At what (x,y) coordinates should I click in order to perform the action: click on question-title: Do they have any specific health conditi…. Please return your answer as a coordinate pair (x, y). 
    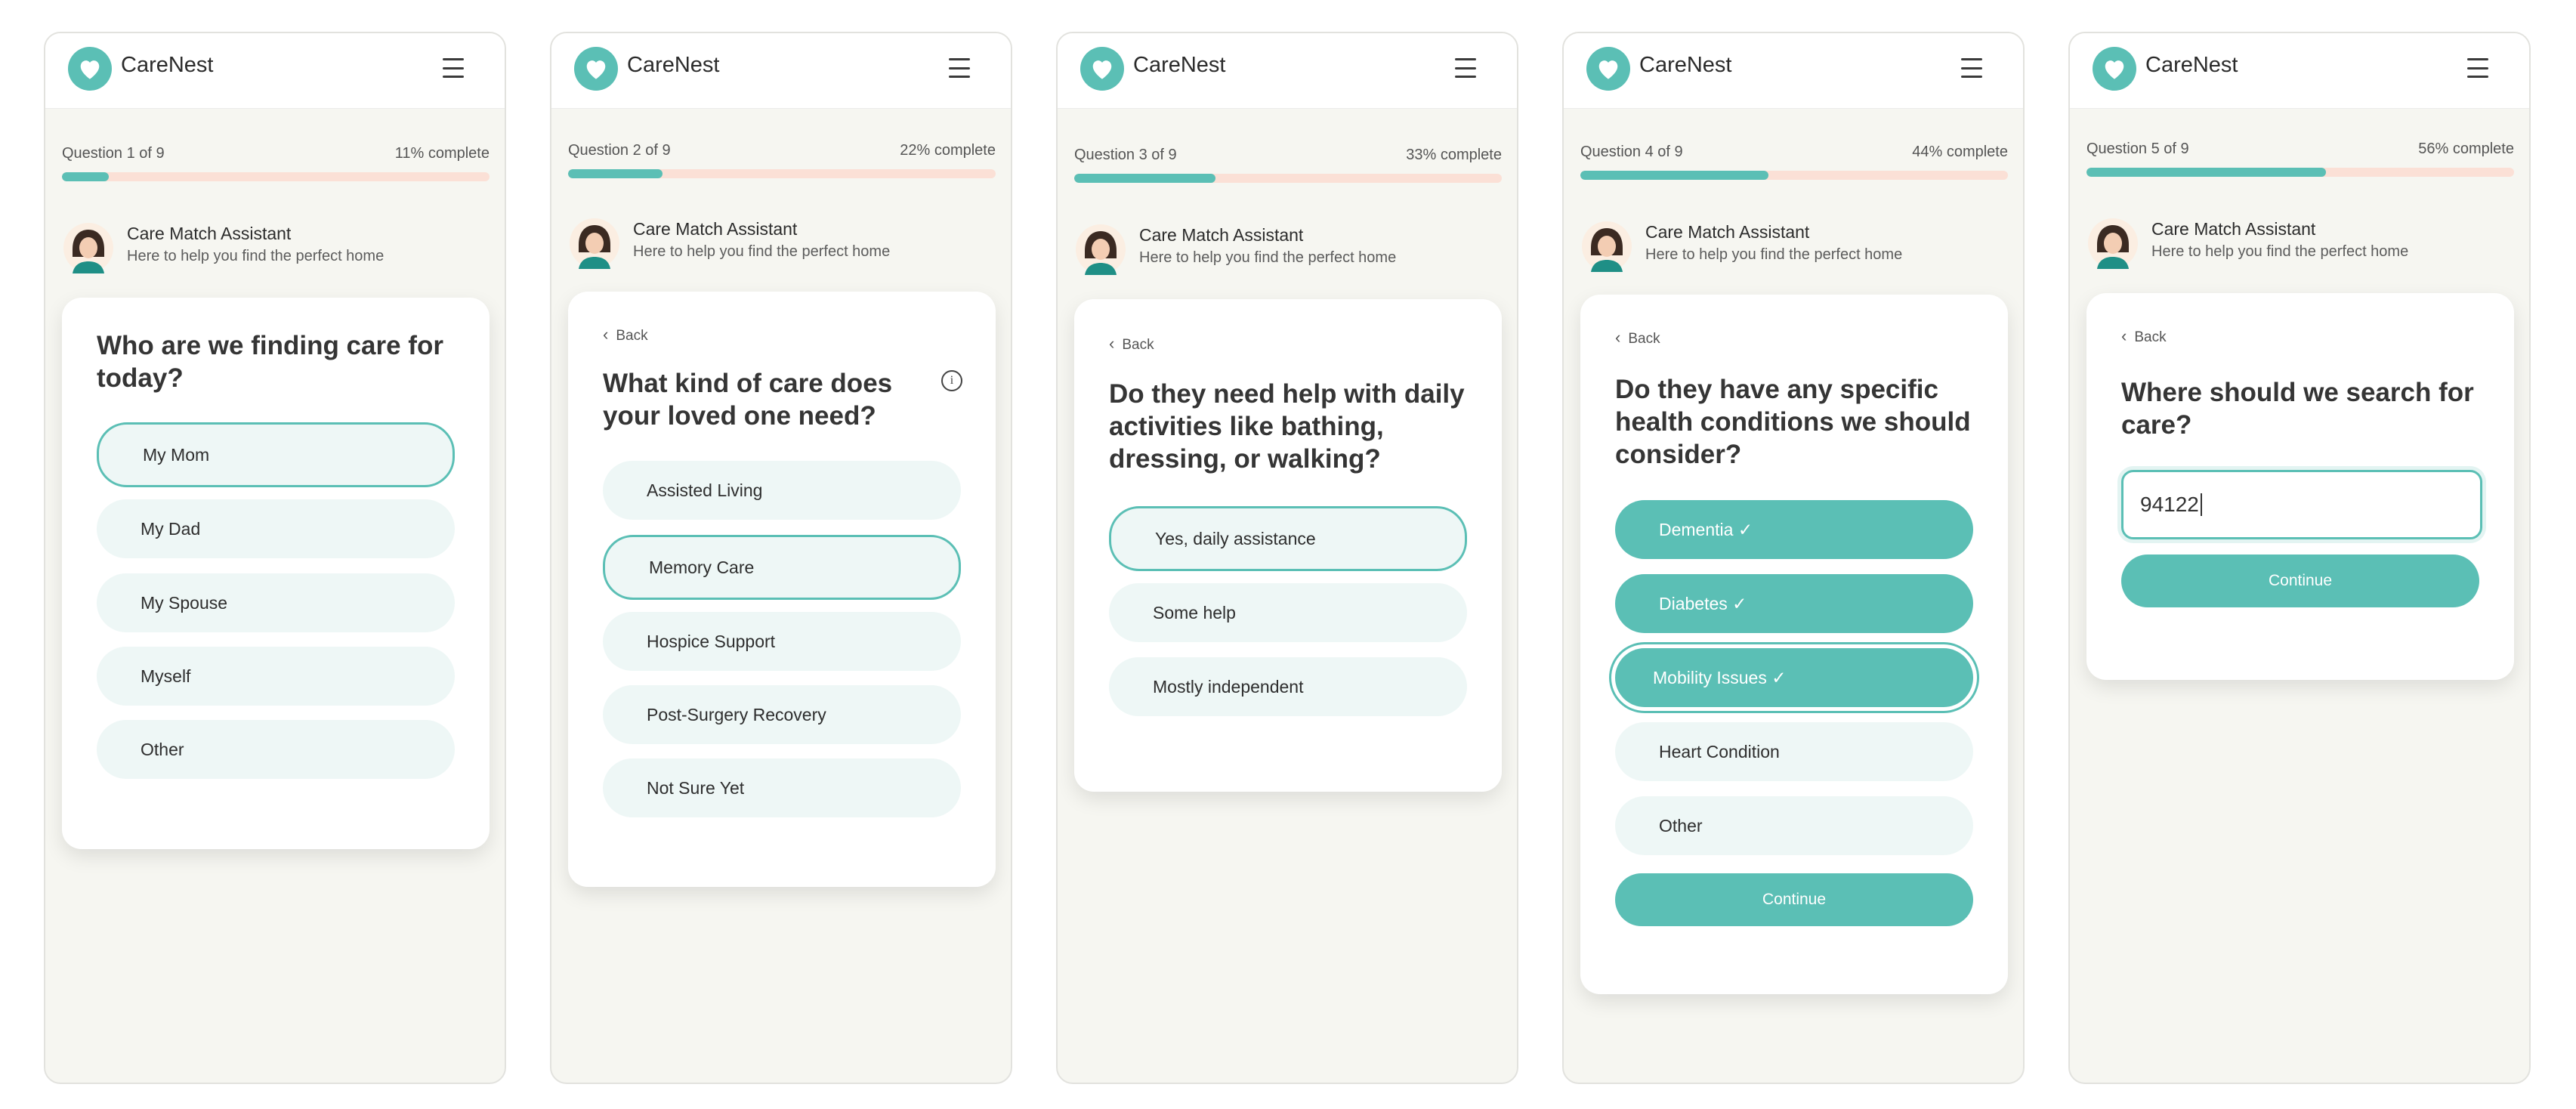
    Looking at the image, I should click on (1793, 422).